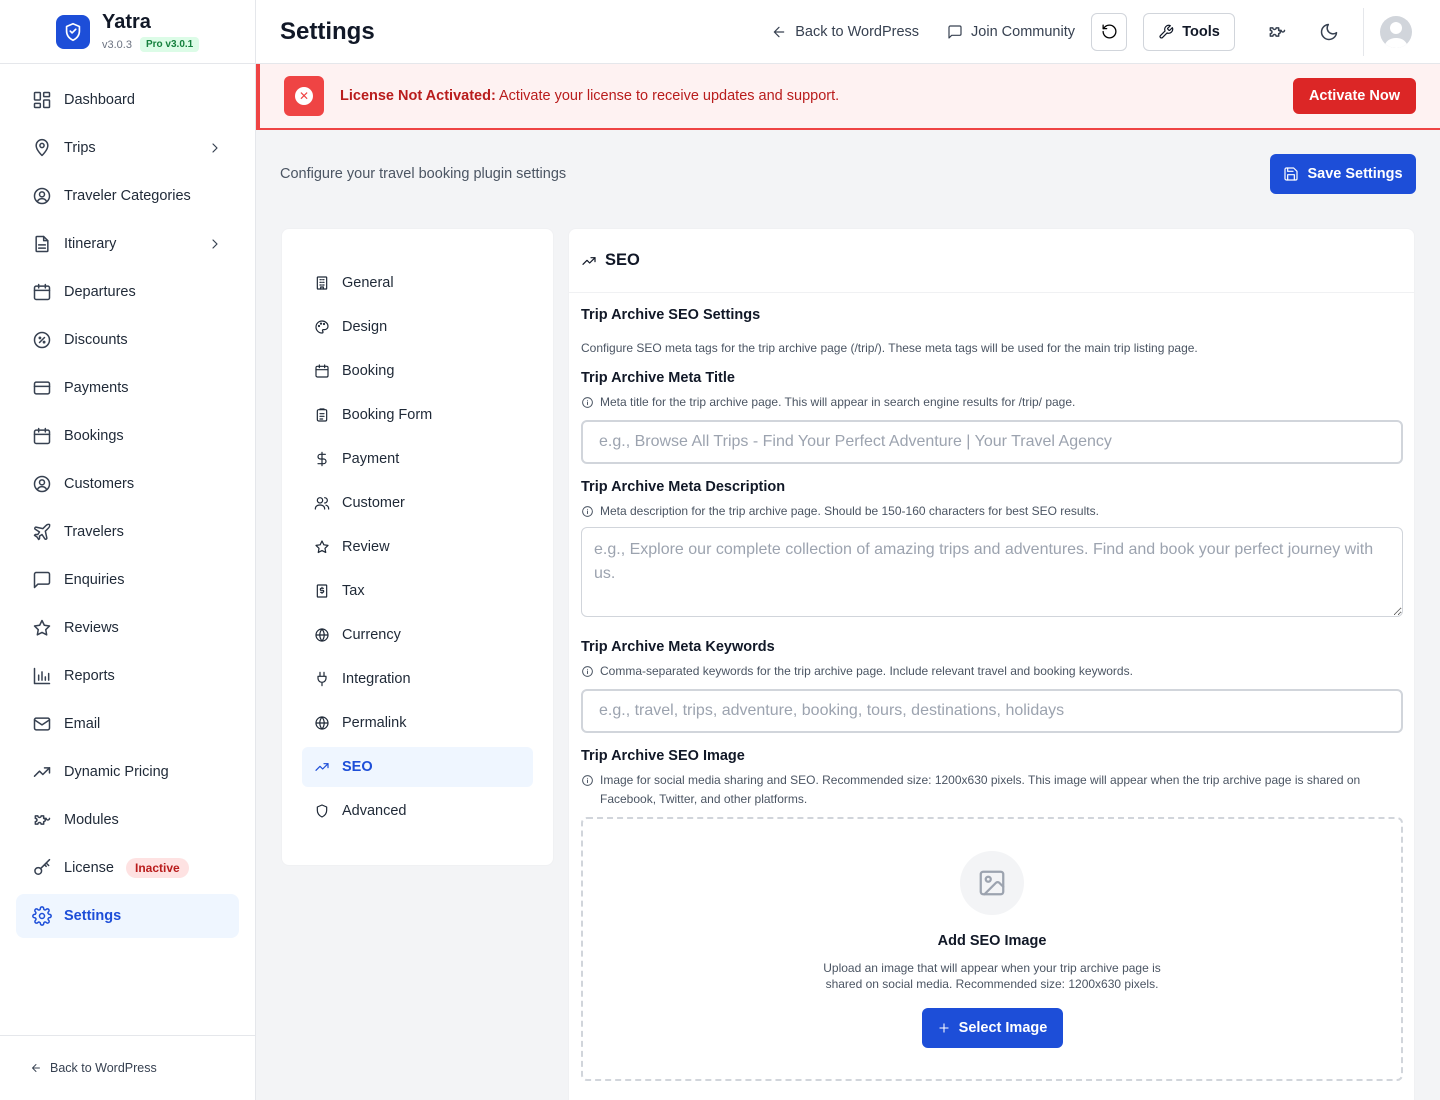  I want to click on sidebar-item-departures: Departures, so click(127, 292).